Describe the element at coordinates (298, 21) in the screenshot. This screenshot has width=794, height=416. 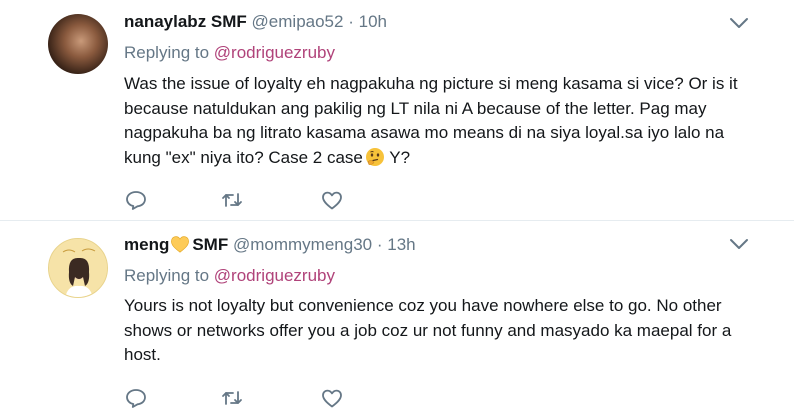
I see `user-handle: @emipao52` at that location.